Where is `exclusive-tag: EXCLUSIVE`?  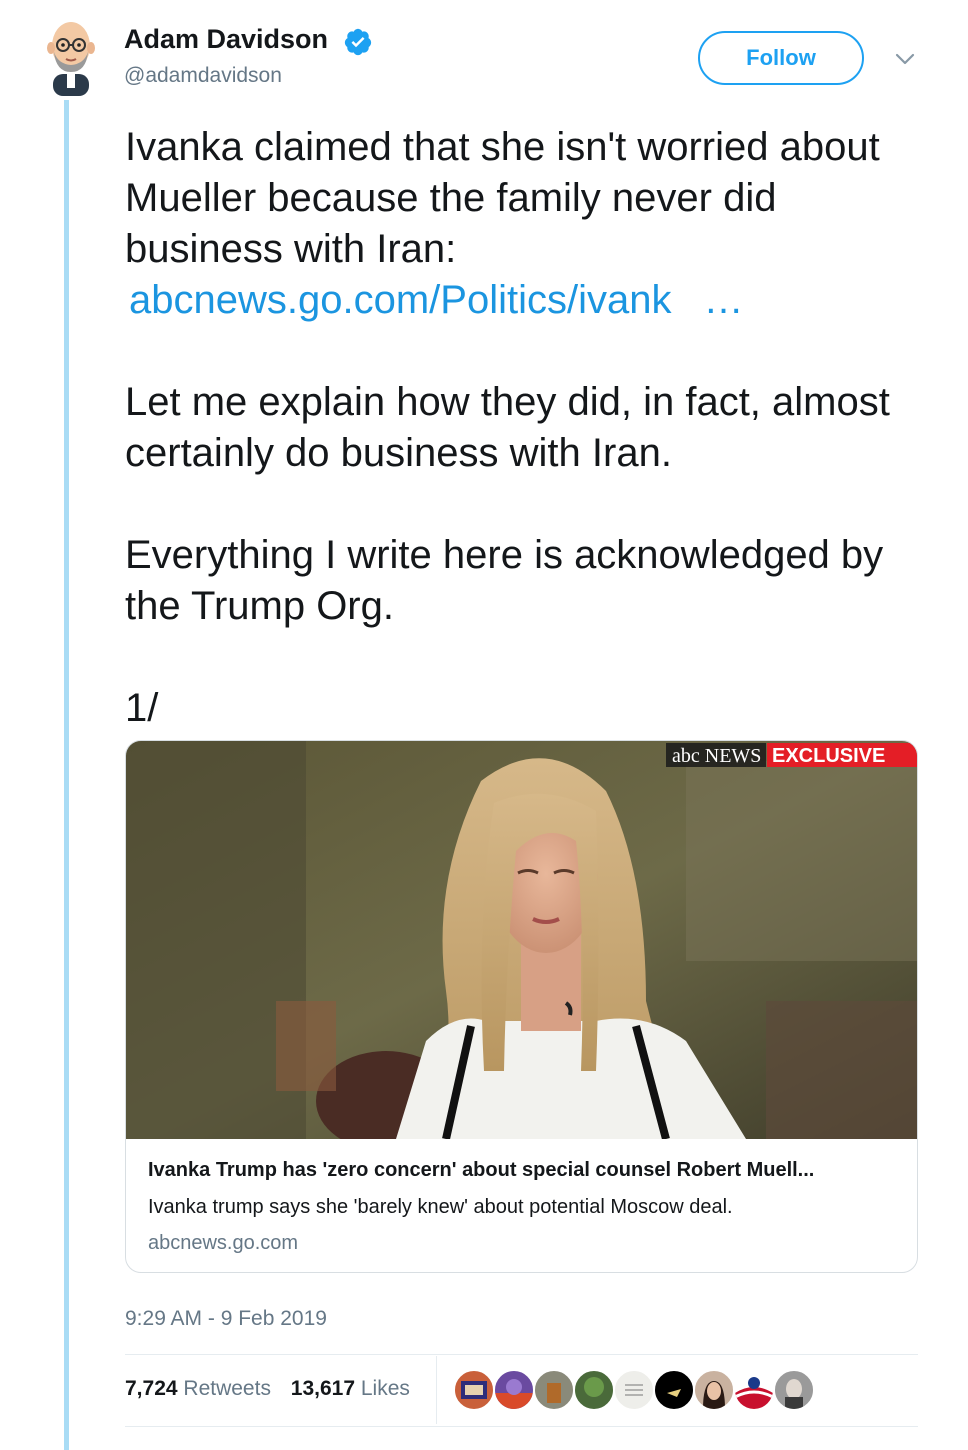
exclusive-tag: EXCLUSIVE is located at coordinates (828, 756).